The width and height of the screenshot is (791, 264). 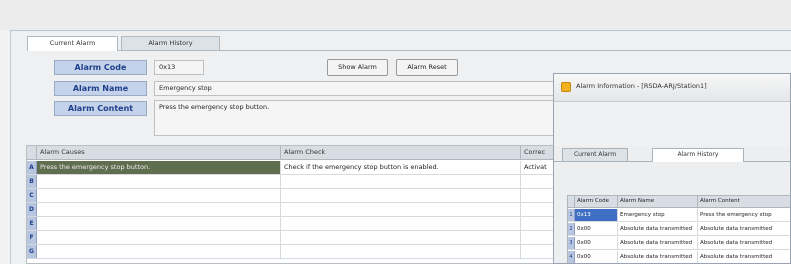 I want to click on table-cell: Press the emergency stop button., so click(x=159, y=167).